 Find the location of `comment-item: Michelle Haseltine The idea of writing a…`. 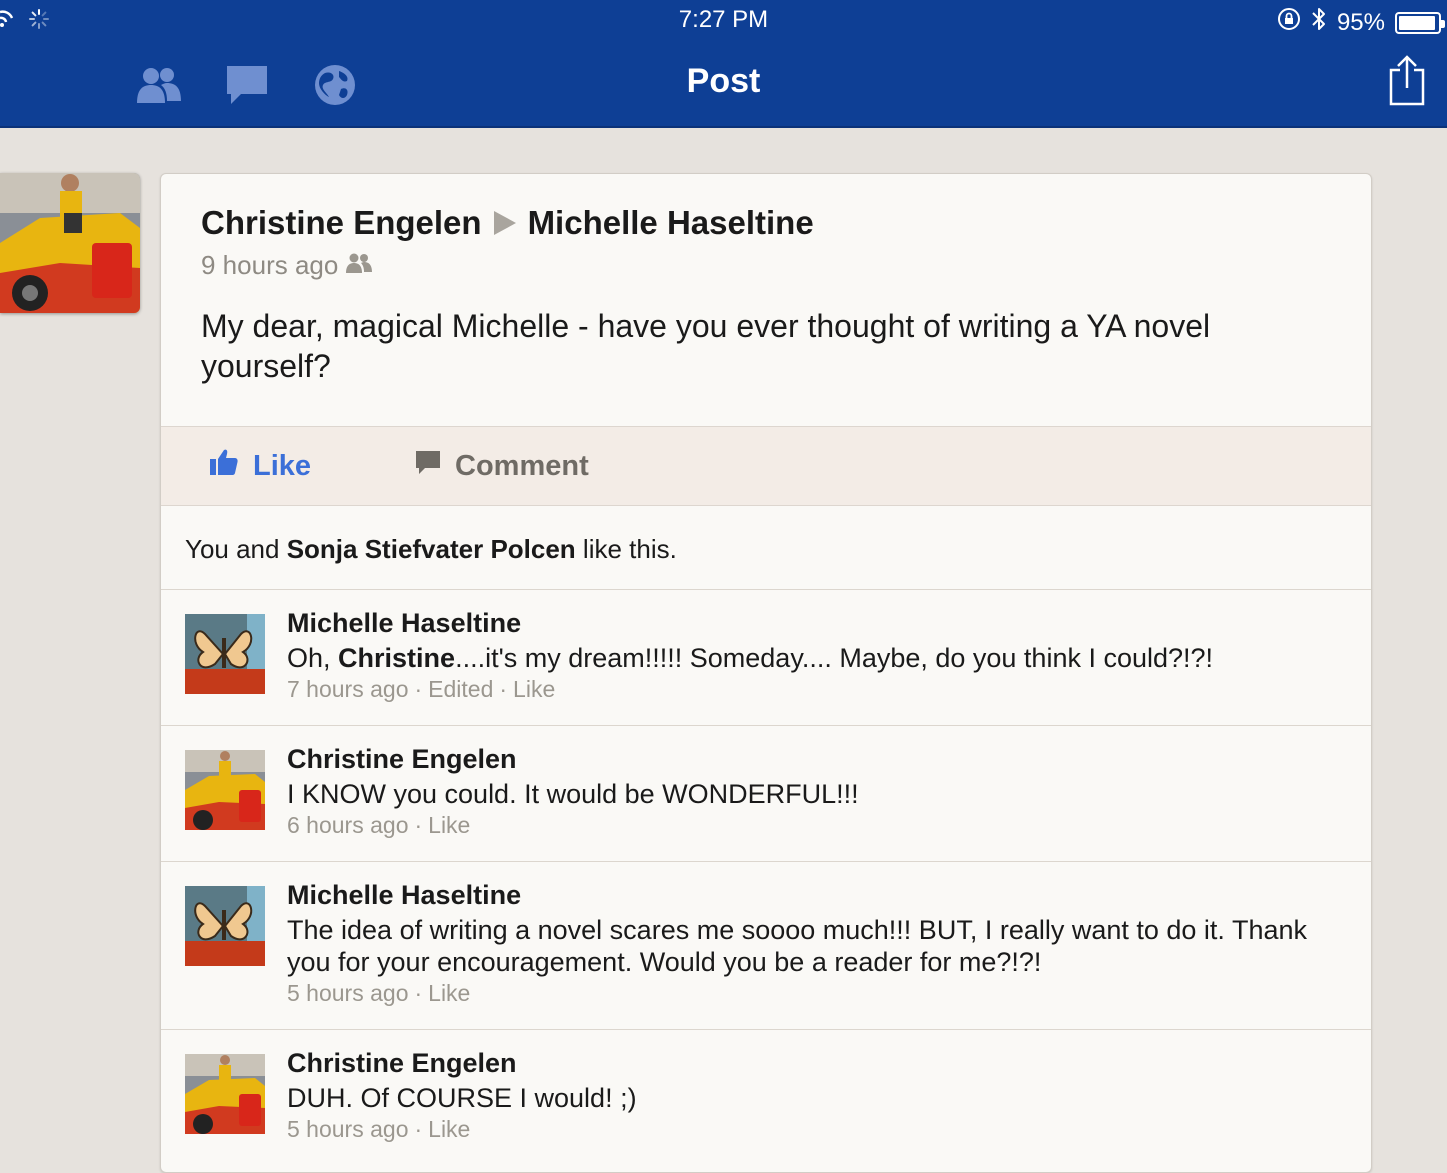

comment-item: Michelle Haseltine The idea of writing a… is located at coordinates (766, 945).